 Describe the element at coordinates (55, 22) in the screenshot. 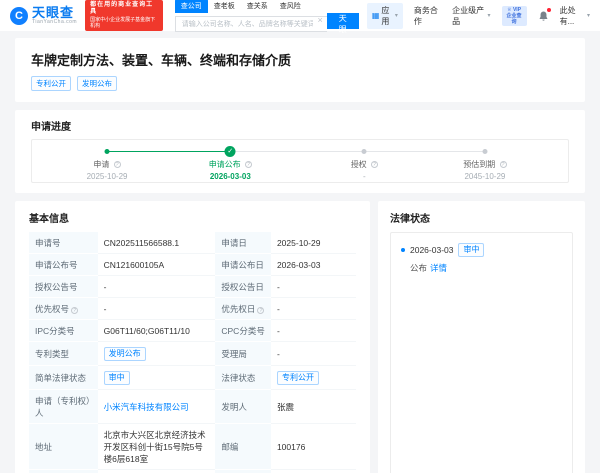

I see `logo-domain: TianYanCha.com` at that location.